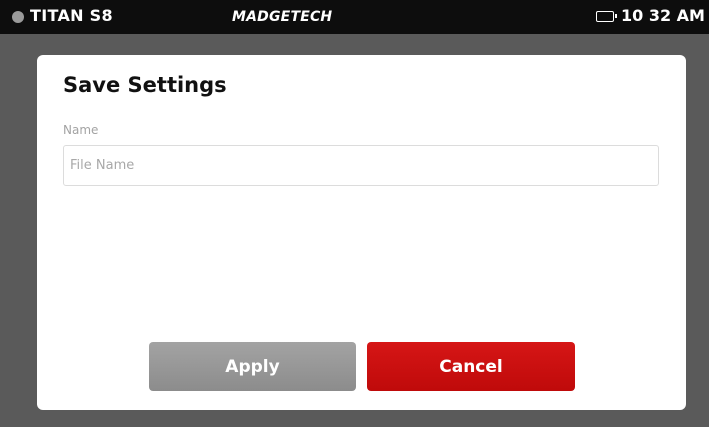 The width and height of the screenshot is (709, 427). I want to click on name-label: Name, so click(81, 130).